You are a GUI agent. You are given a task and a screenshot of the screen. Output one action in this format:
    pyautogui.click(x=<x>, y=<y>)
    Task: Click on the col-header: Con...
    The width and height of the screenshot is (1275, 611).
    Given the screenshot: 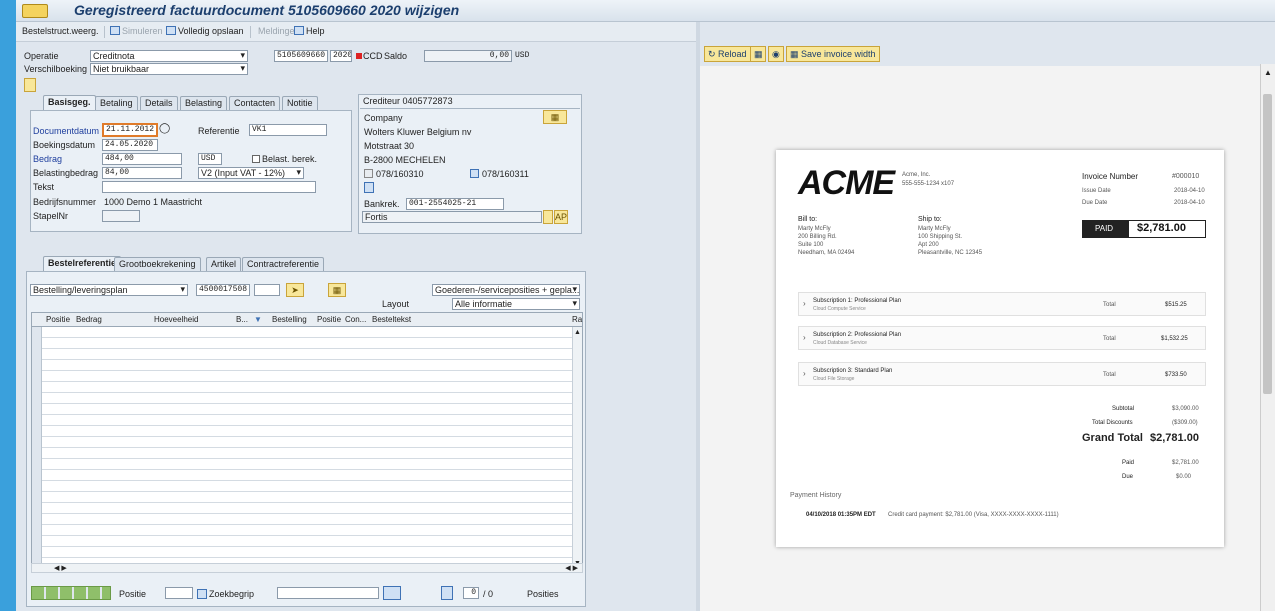 What is the action you would take?
    pyautogui.click(x=355, y=319)
    